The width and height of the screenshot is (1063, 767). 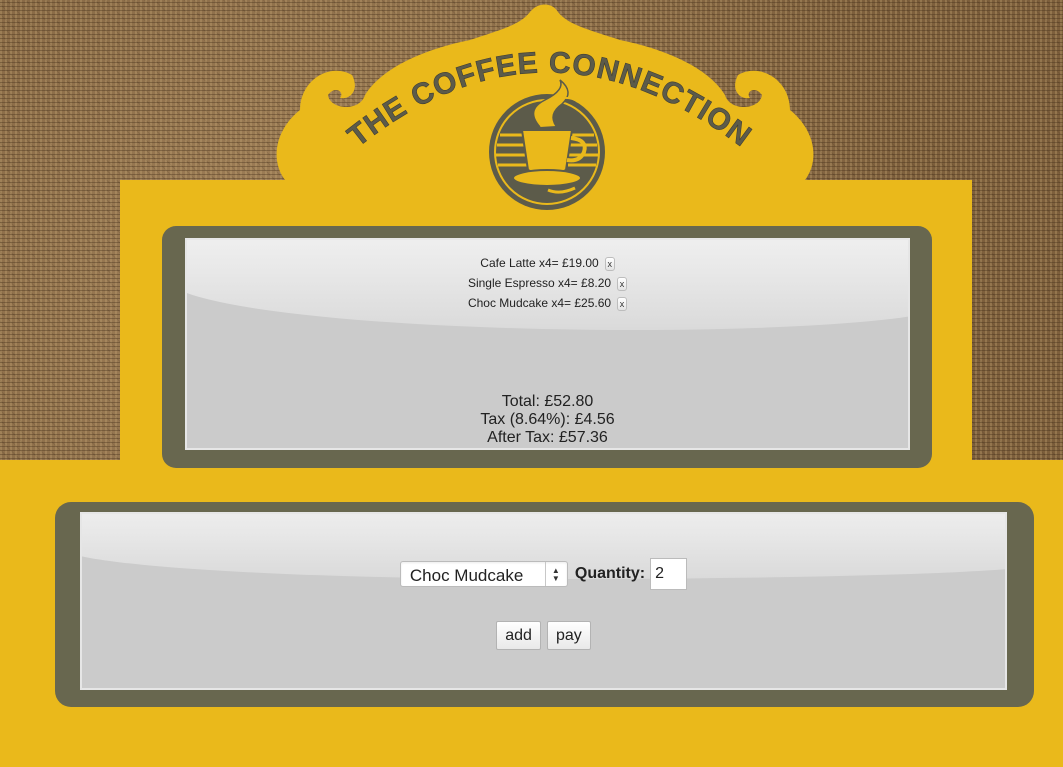 I want to click on pay-button: pay, so click(x=568, y=635).